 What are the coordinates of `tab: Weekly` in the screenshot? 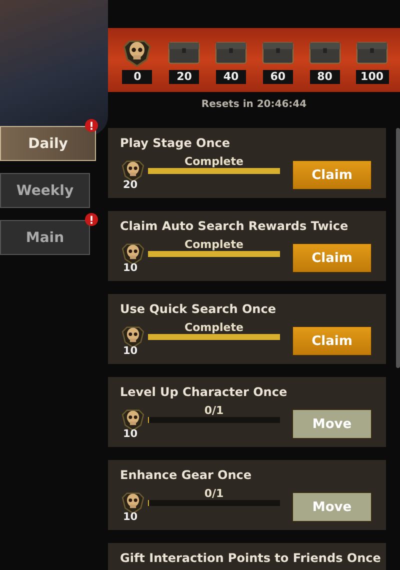 It's located at (45, 190).